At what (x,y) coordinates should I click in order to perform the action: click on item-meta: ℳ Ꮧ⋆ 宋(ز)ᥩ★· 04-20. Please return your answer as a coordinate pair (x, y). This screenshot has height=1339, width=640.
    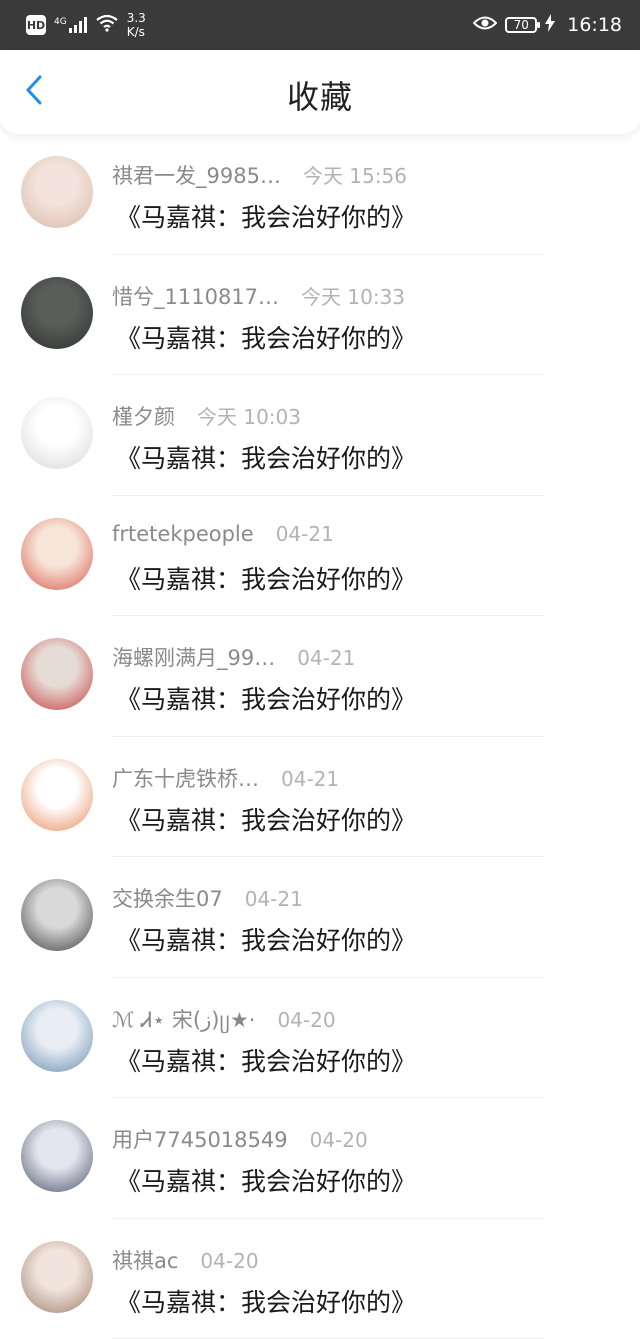
    Looking at the image, I should click on (224, 1019).